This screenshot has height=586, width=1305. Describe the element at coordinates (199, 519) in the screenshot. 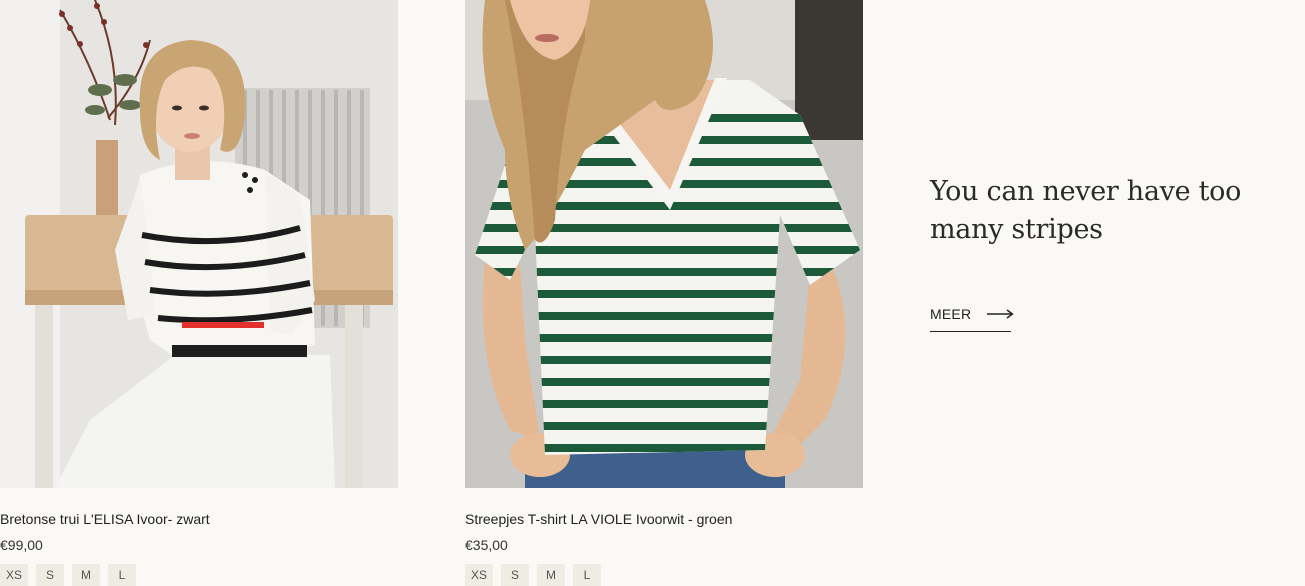

I see `product-title: Bretonse trui L'ELISA Ivoor- zwart` at that location.